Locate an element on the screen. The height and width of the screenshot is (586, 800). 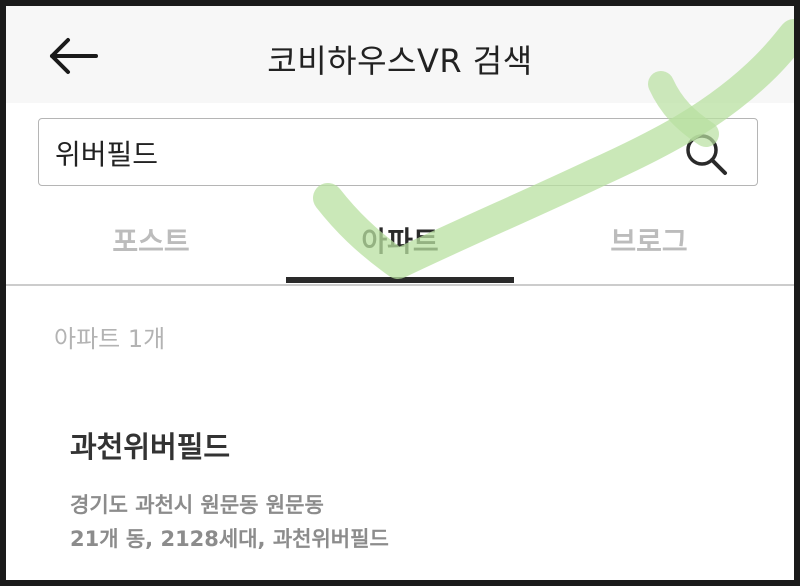
search-field is located at coordinates (398, 152).